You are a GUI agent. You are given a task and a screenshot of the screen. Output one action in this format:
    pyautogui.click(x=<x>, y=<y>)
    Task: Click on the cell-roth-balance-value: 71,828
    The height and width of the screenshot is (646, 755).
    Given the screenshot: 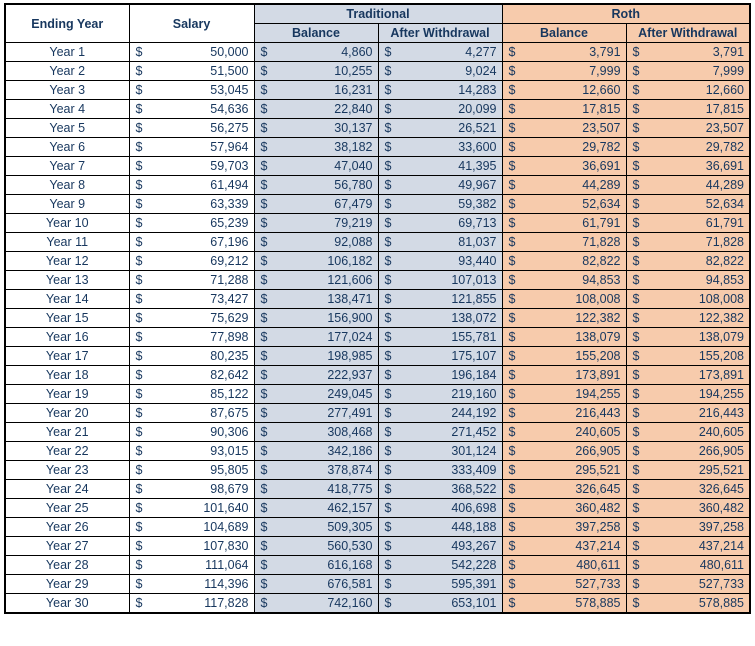 What is the action you would take?
    pyautogui.click(x=601, y=242)
    